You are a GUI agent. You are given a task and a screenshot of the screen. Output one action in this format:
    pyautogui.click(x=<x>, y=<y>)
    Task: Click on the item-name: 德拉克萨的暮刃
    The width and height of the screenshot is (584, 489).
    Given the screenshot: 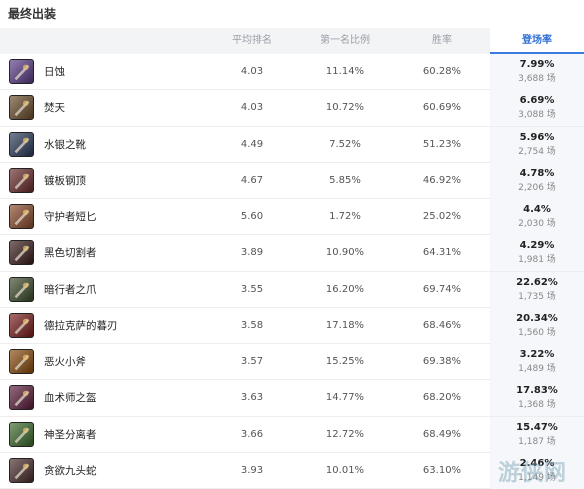 What is the action you would take?
    pyautogui.click(x=81, y=325)
    